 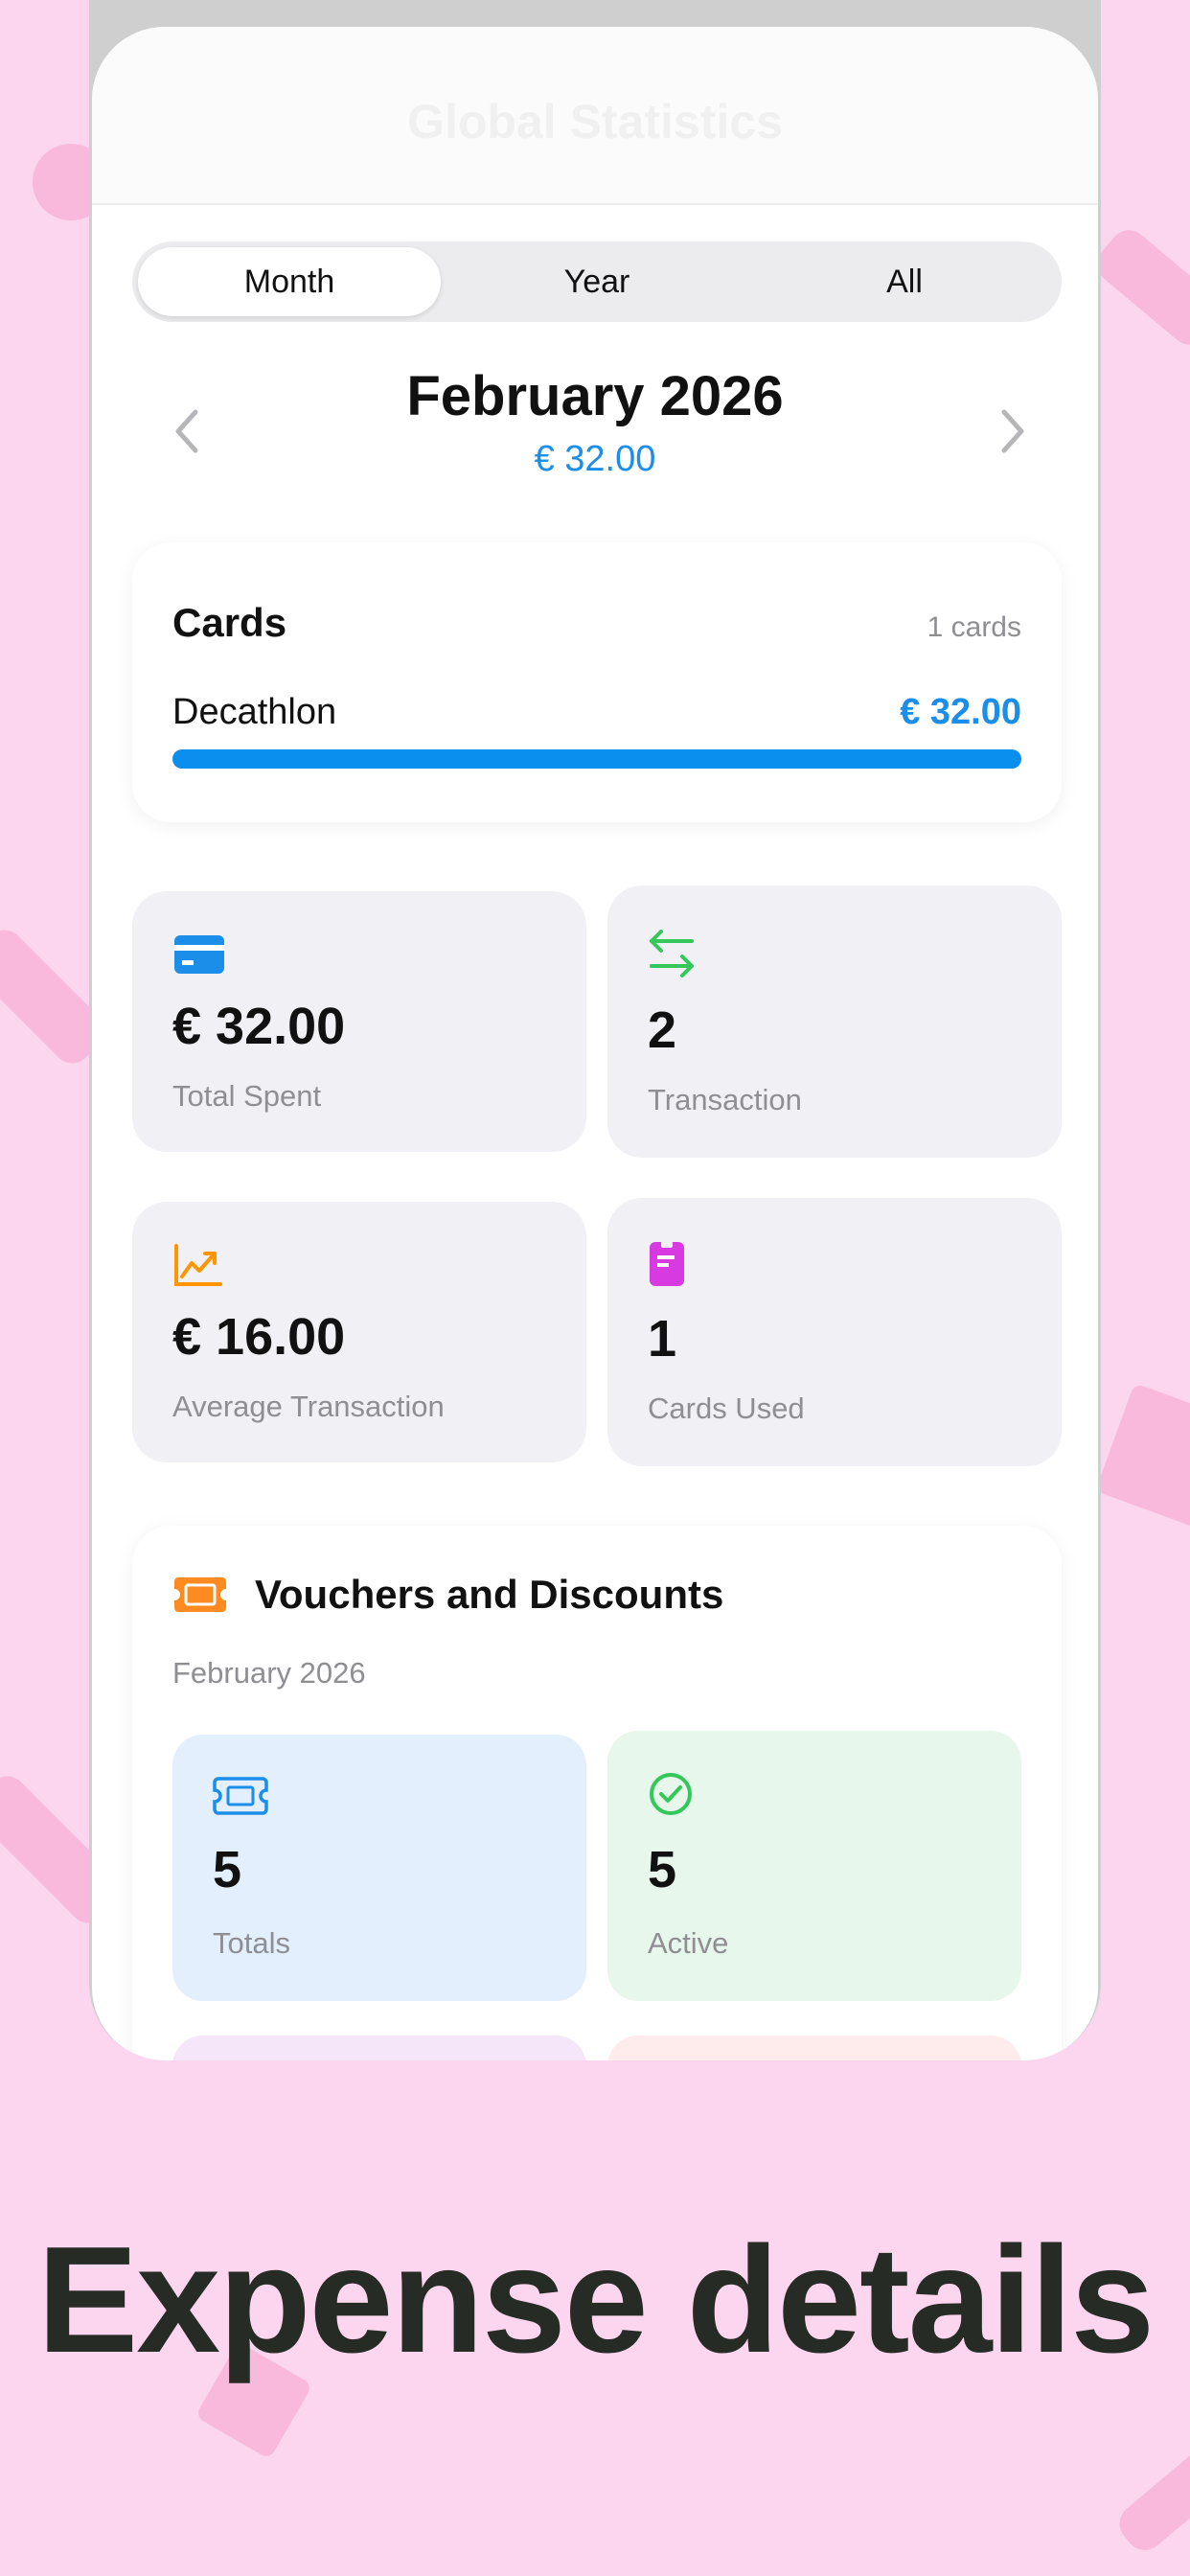 I want to click on cards-title: Cards, so click(x=230, y=622).